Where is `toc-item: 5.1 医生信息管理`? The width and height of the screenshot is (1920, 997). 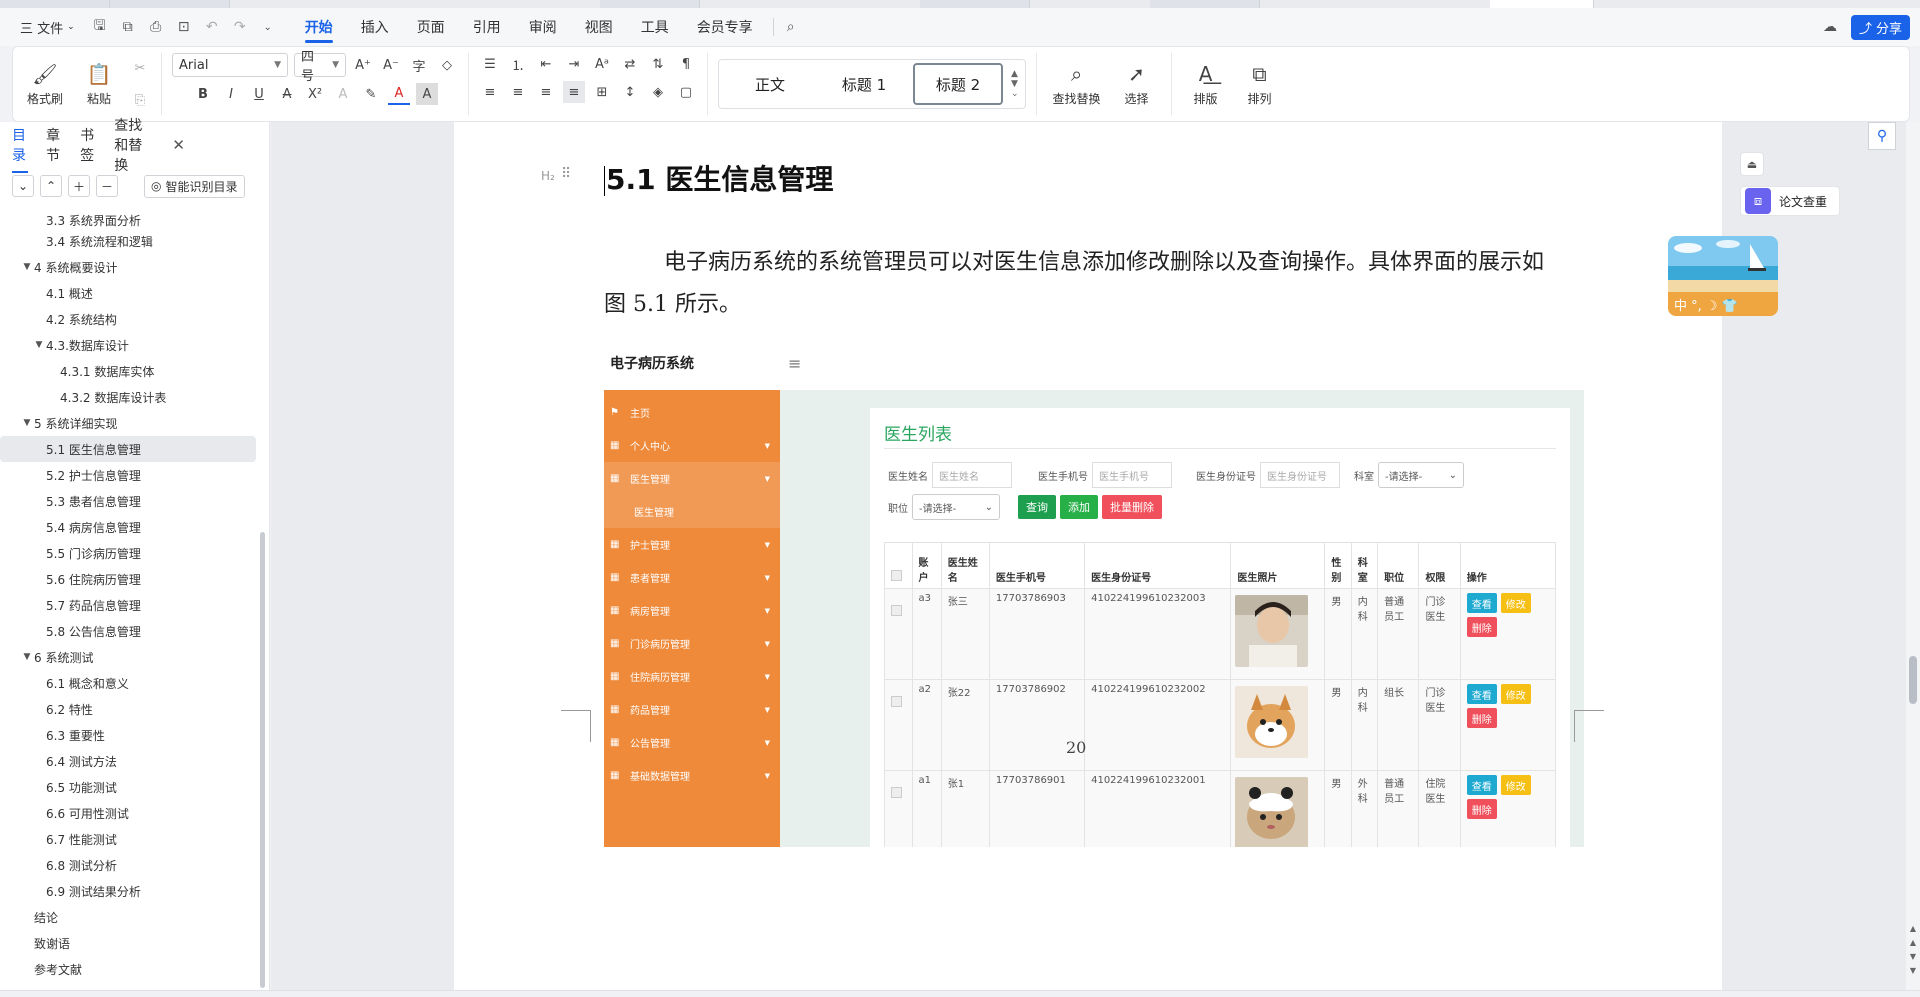 toc-item: 5.1 医生信息管理 is located at coordinates (128, 449).